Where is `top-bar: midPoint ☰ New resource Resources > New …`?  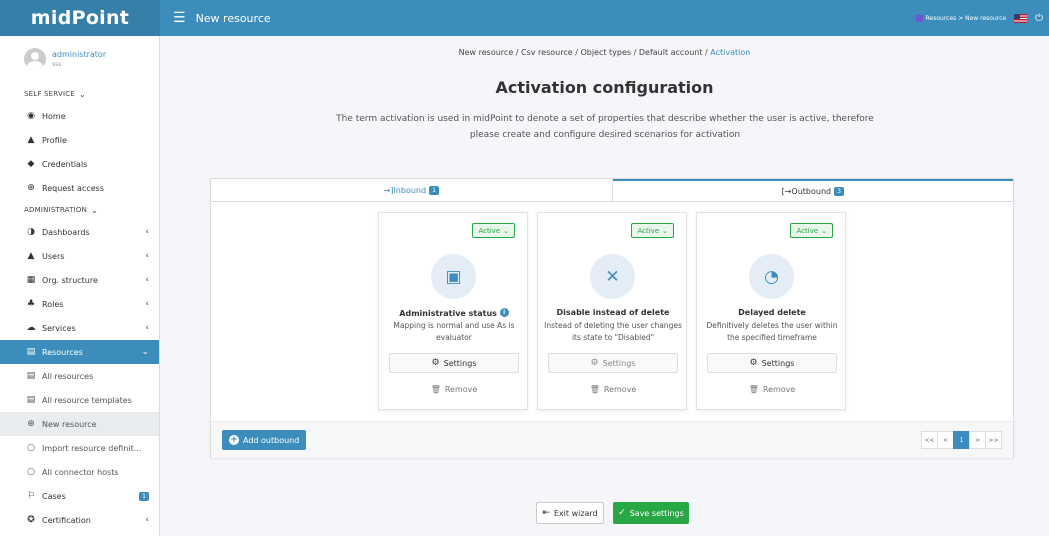 top-bar: midPoint ☰ New resource Resources > New … is located at coordinates (524, 18).